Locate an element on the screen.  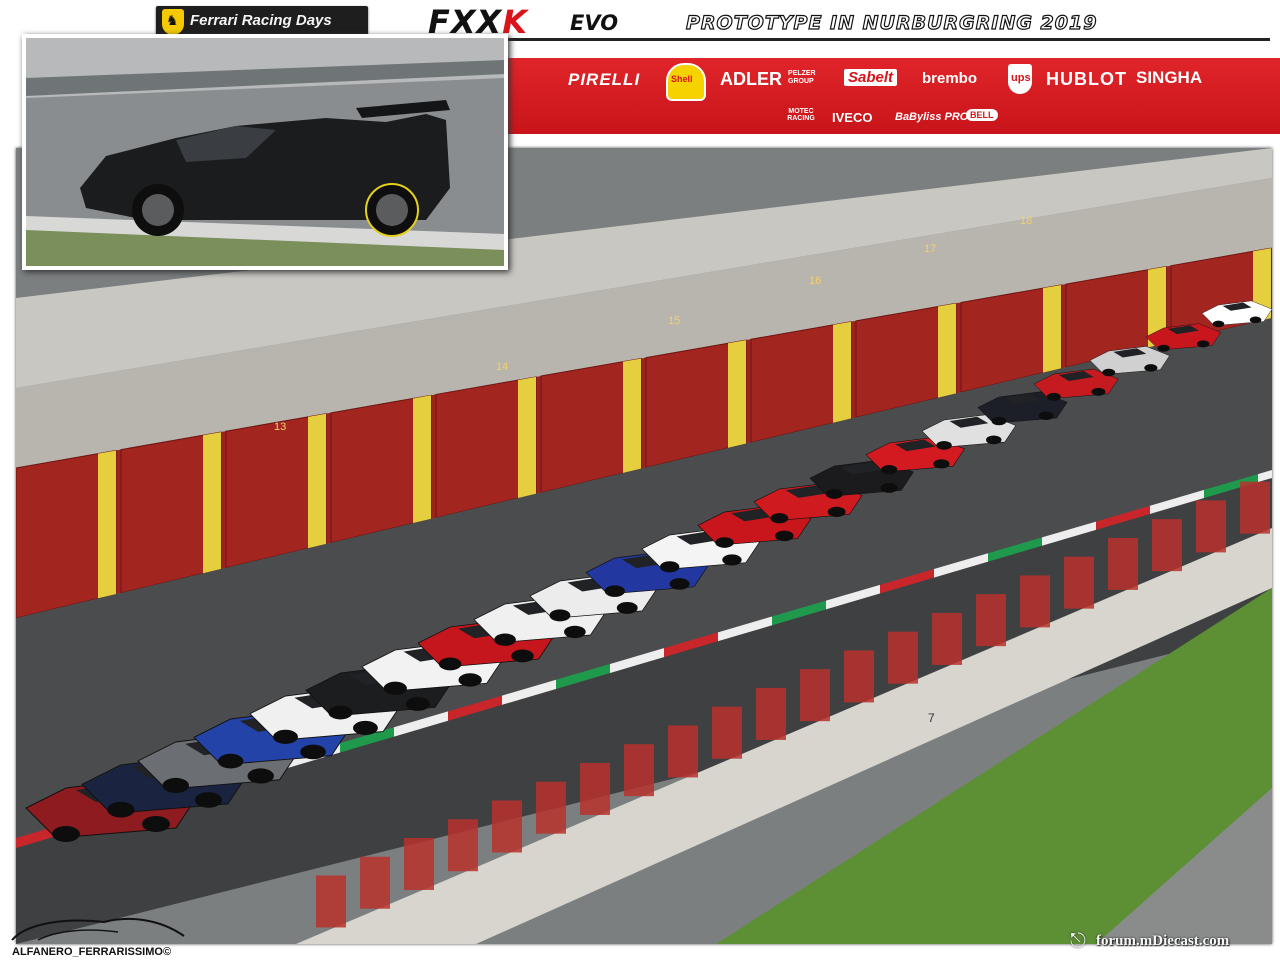
sponsor-pirelli: PIRELLI is located at coordinates (604, 79).